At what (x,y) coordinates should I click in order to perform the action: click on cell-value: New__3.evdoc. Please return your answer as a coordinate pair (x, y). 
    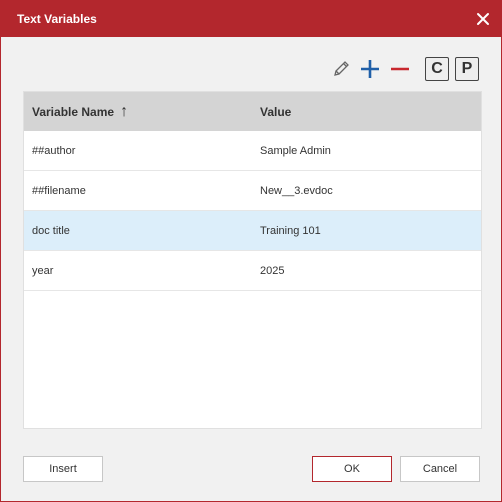
    Looking at the image, I should click on (296, 190).